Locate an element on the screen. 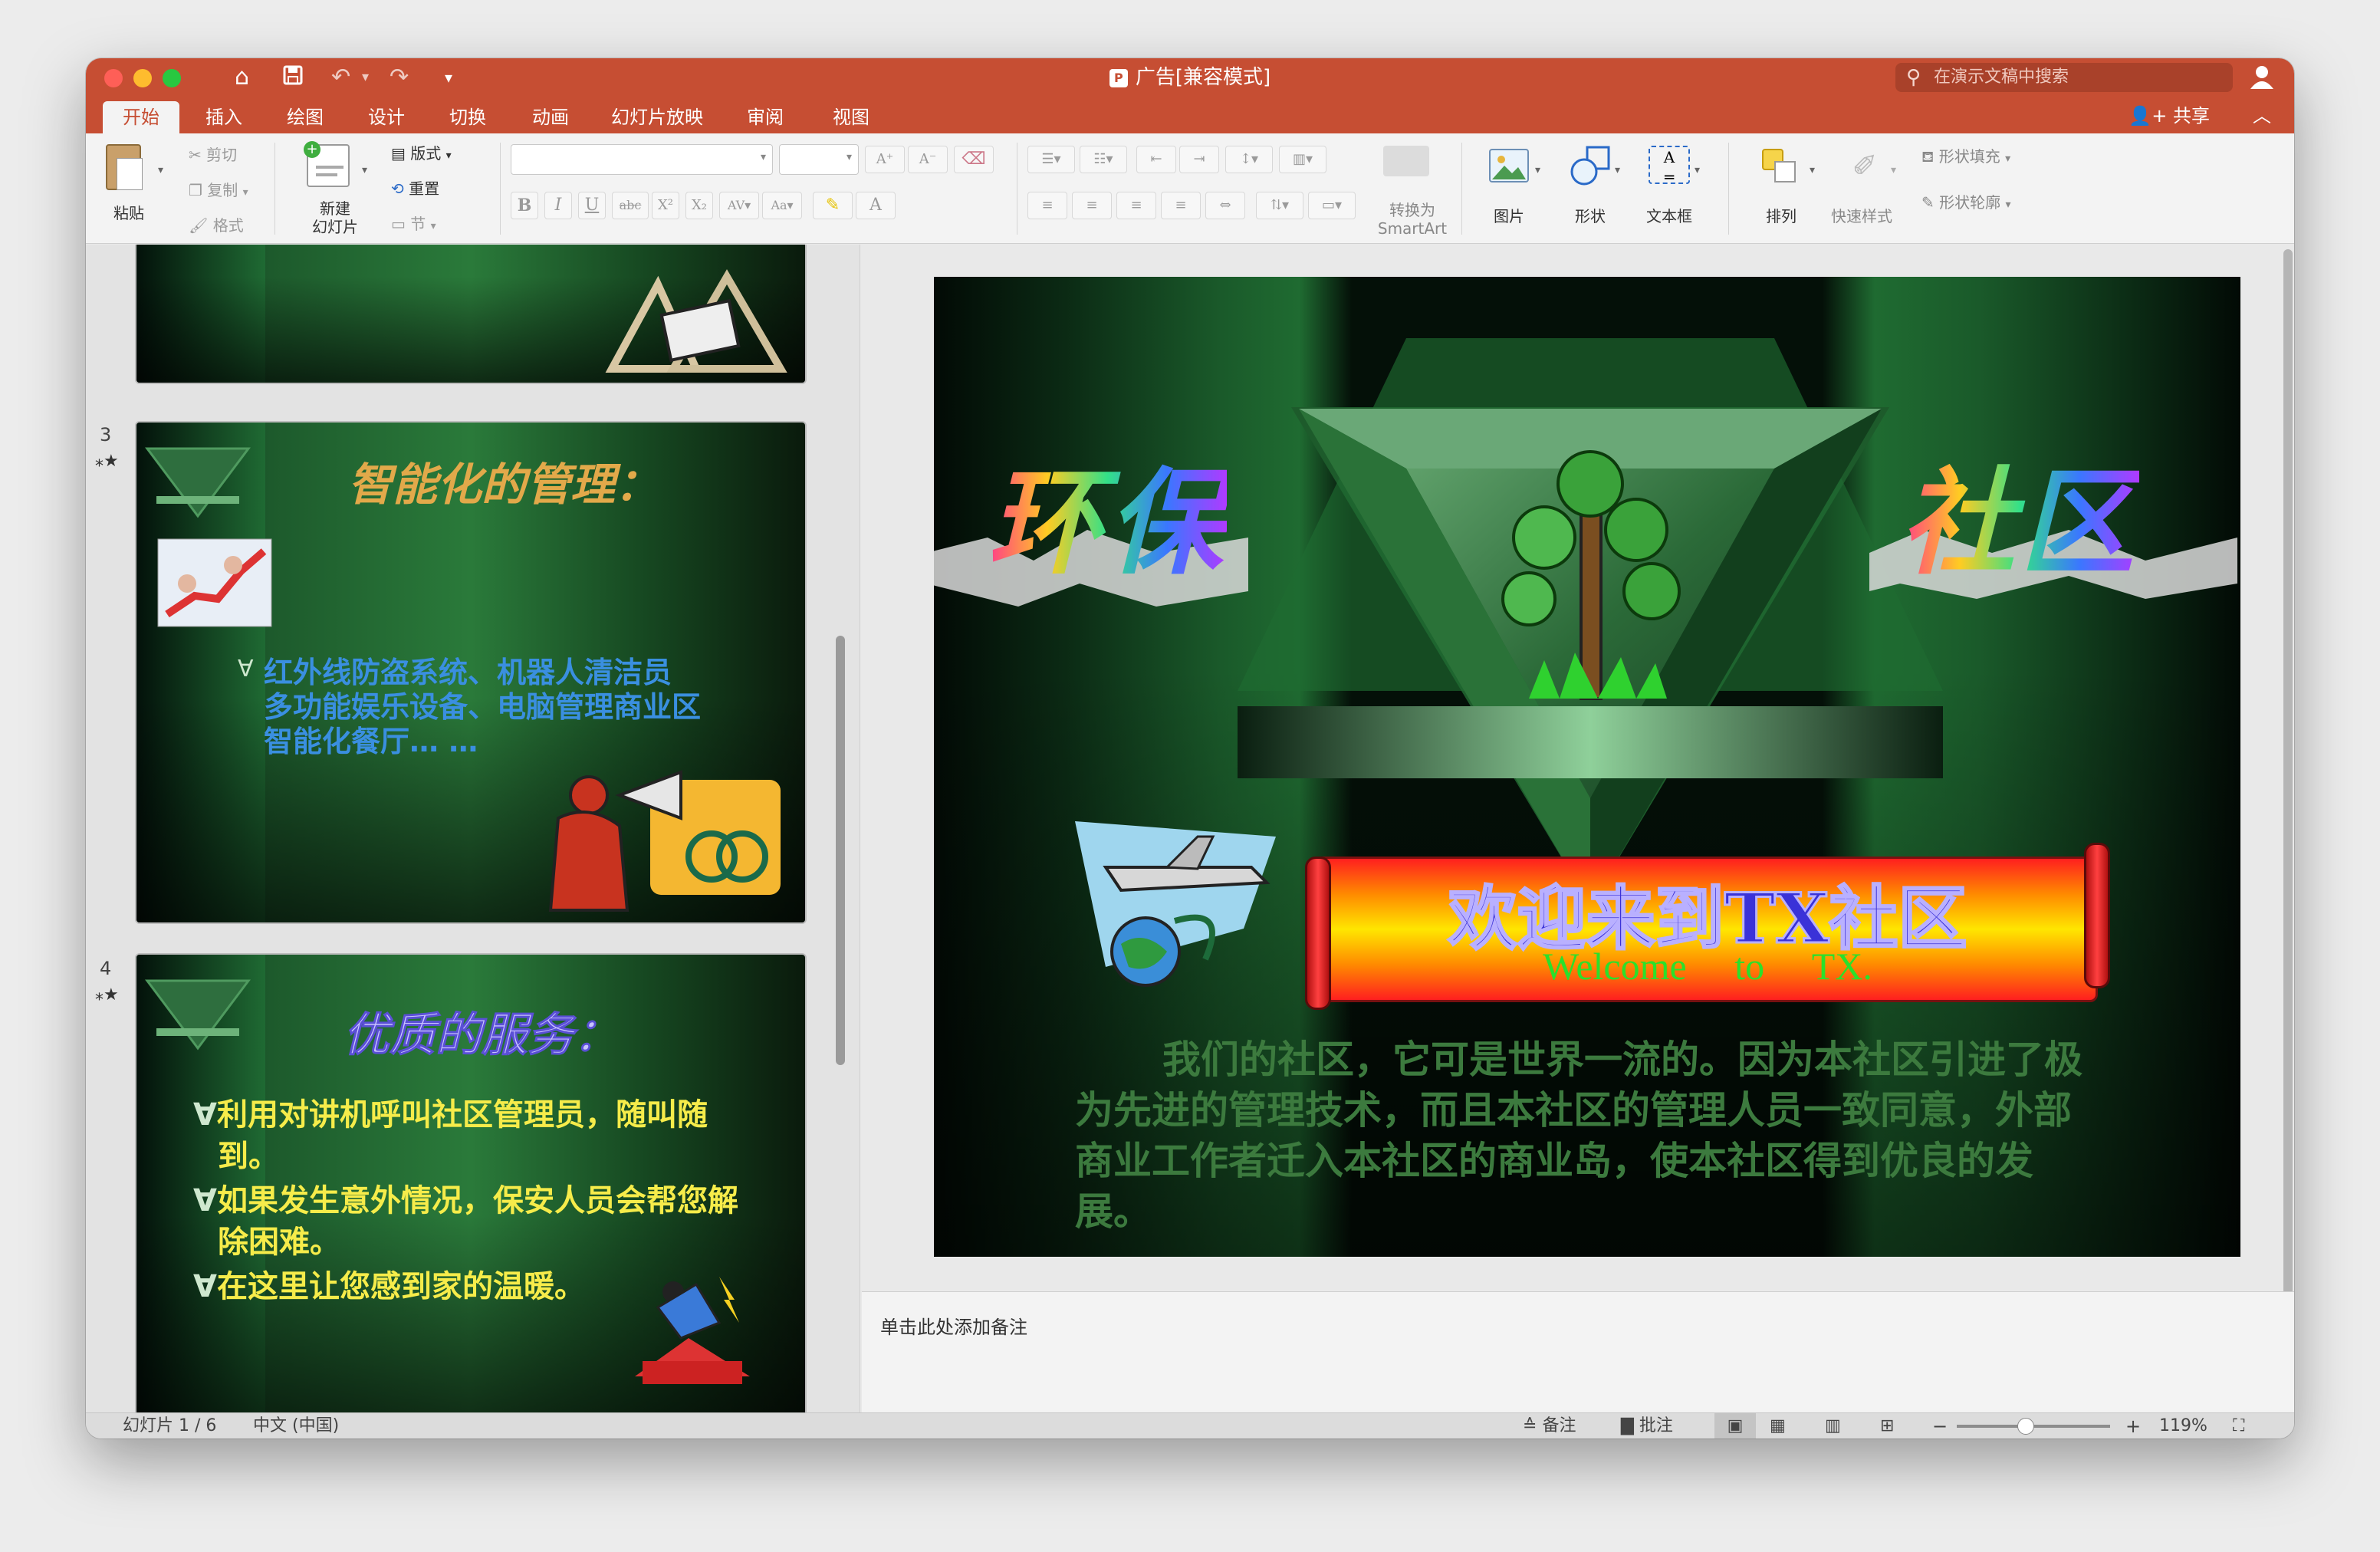 The width and height of the screenshot is (2380, 1552). subscript-button: X₂ is located at coordinates (699, 206).